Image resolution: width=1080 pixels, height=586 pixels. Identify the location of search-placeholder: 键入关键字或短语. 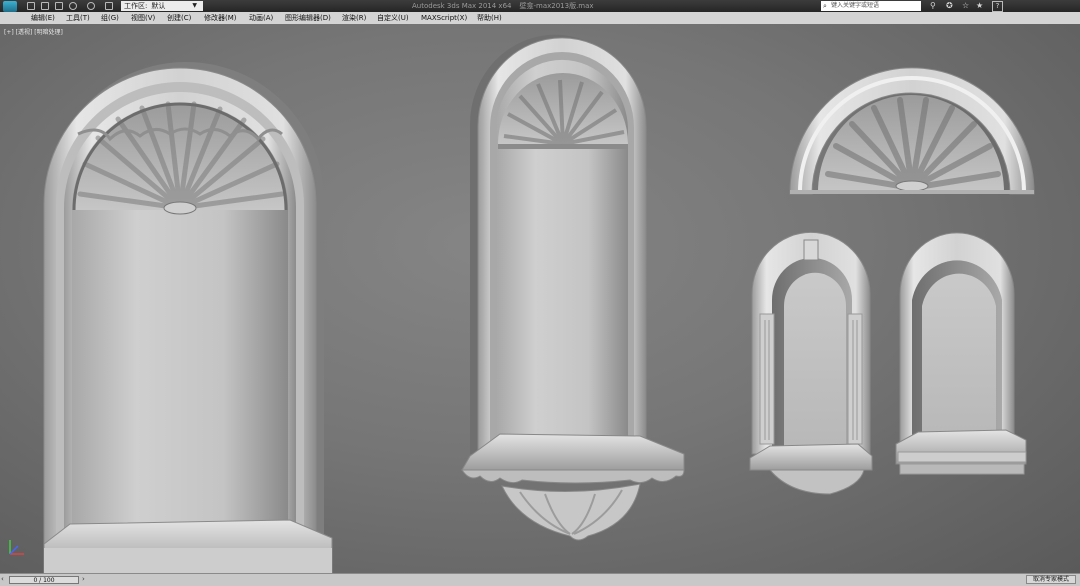
(855, 5).